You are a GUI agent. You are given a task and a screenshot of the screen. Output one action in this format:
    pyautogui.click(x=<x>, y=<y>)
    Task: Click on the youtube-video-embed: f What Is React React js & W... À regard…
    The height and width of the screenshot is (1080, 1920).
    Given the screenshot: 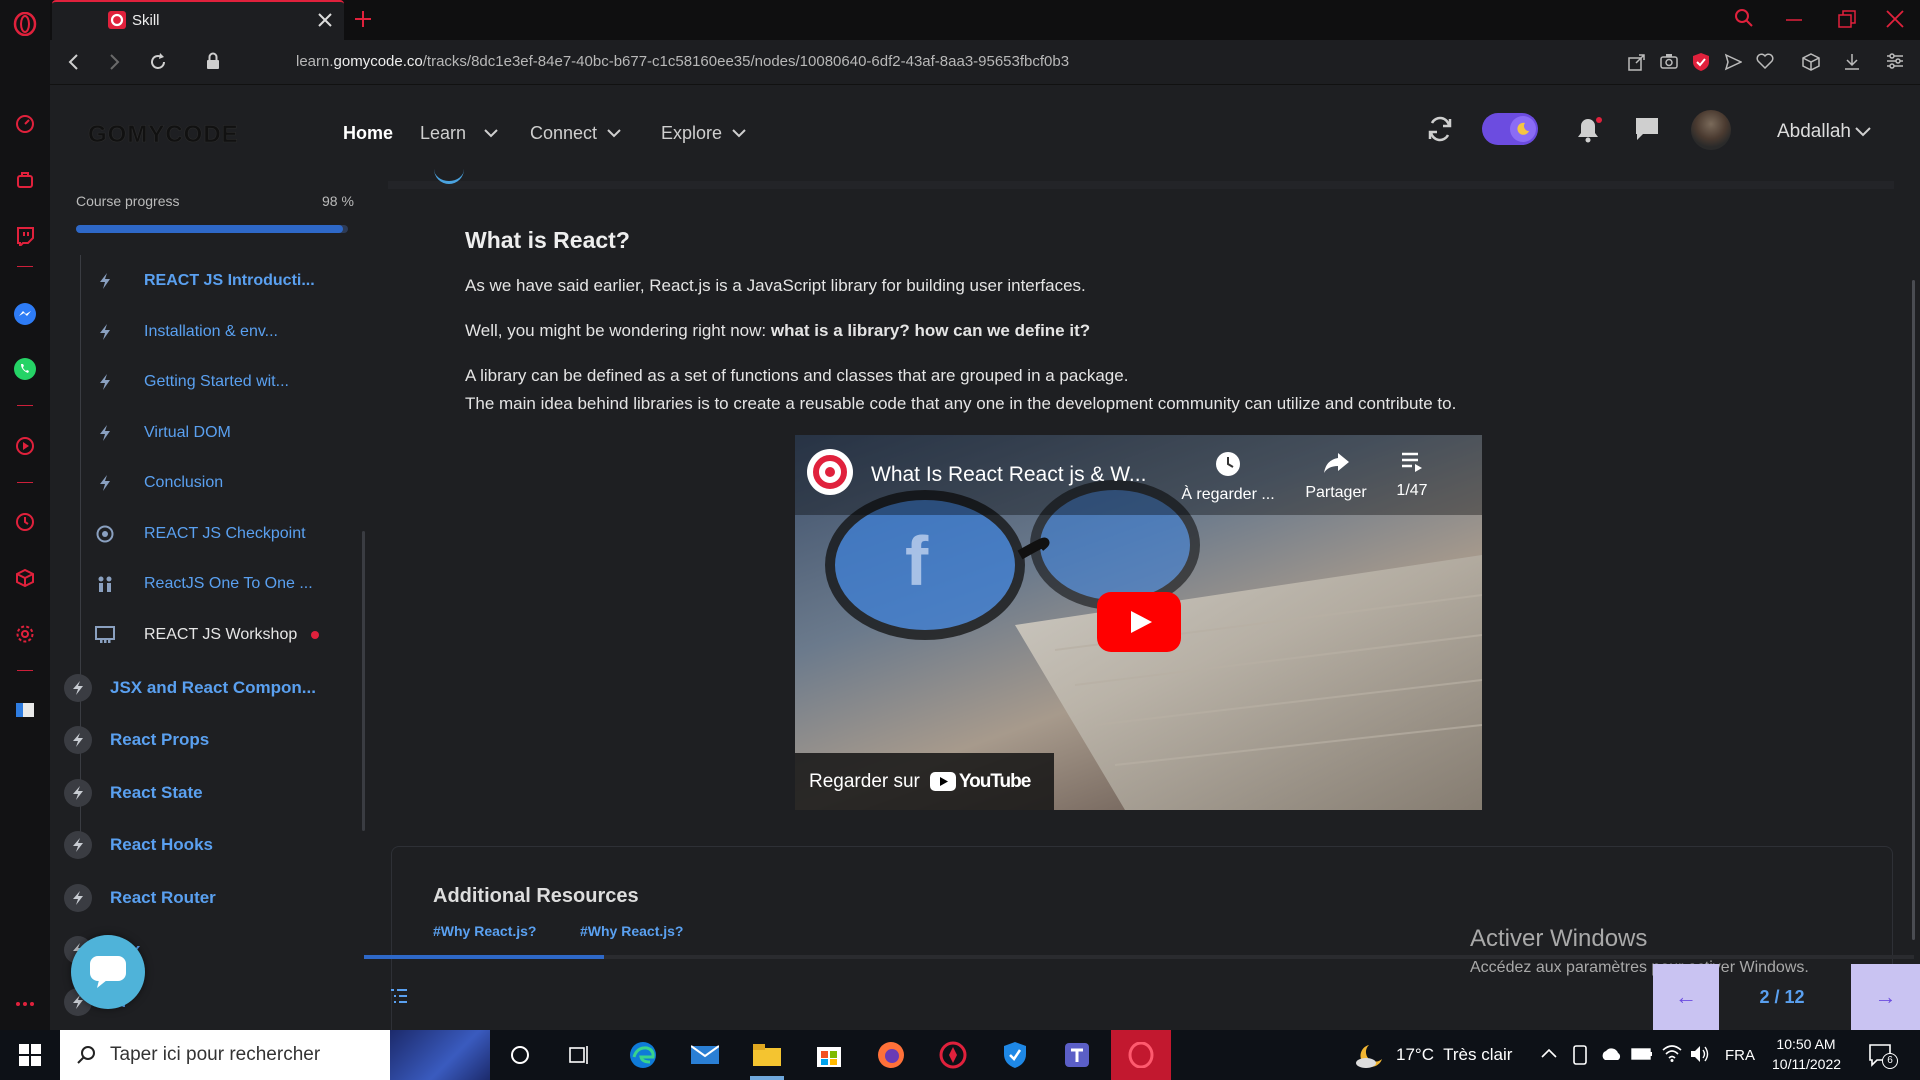 What is the action you would take?
    pyautogui.click(x=1138, y=622)
    